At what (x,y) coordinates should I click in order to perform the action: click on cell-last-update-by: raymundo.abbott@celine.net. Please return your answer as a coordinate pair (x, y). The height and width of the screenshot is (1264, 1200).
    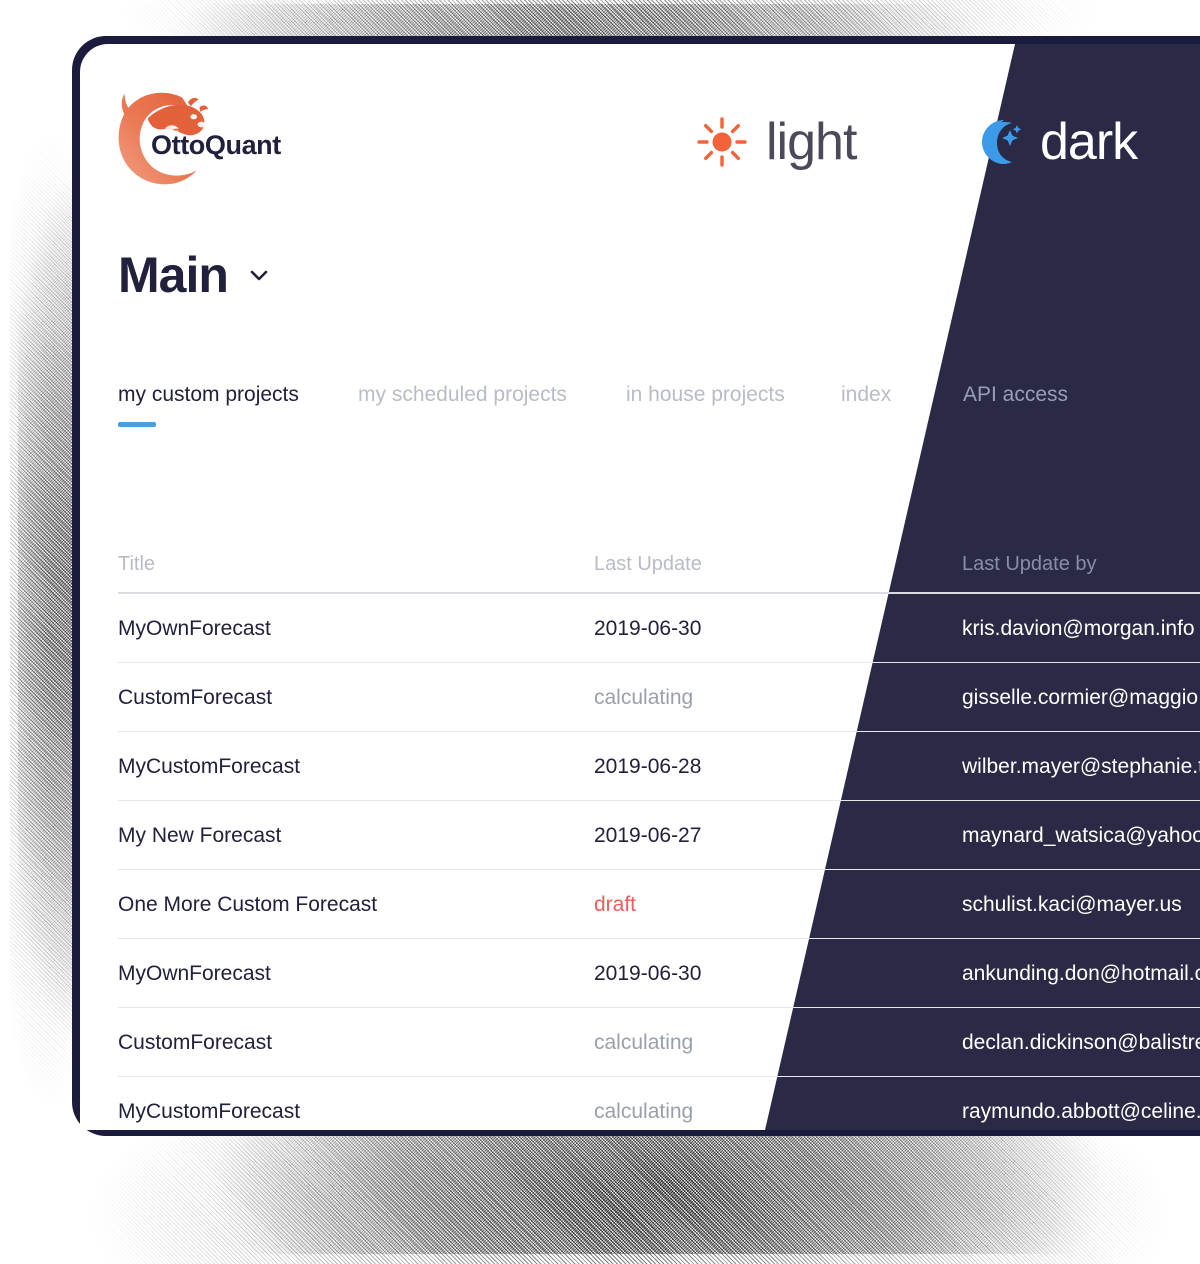
    Looking at the image, I should click on (1081, 1111).